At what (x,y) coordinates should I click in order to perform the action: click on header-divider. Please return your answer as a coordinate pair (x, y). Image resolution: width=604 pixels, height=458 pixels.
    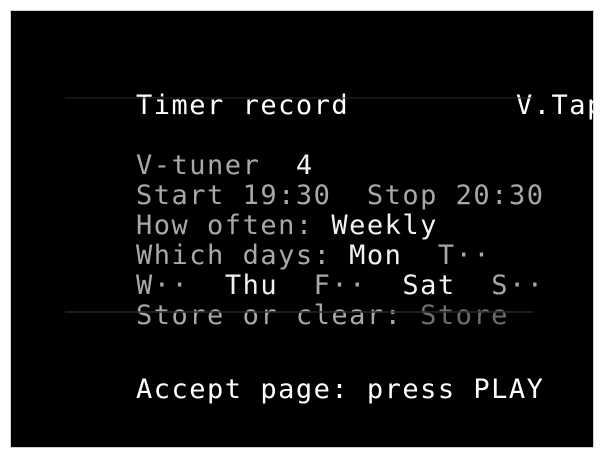
    Looking at the image, I should click on (299, 98).